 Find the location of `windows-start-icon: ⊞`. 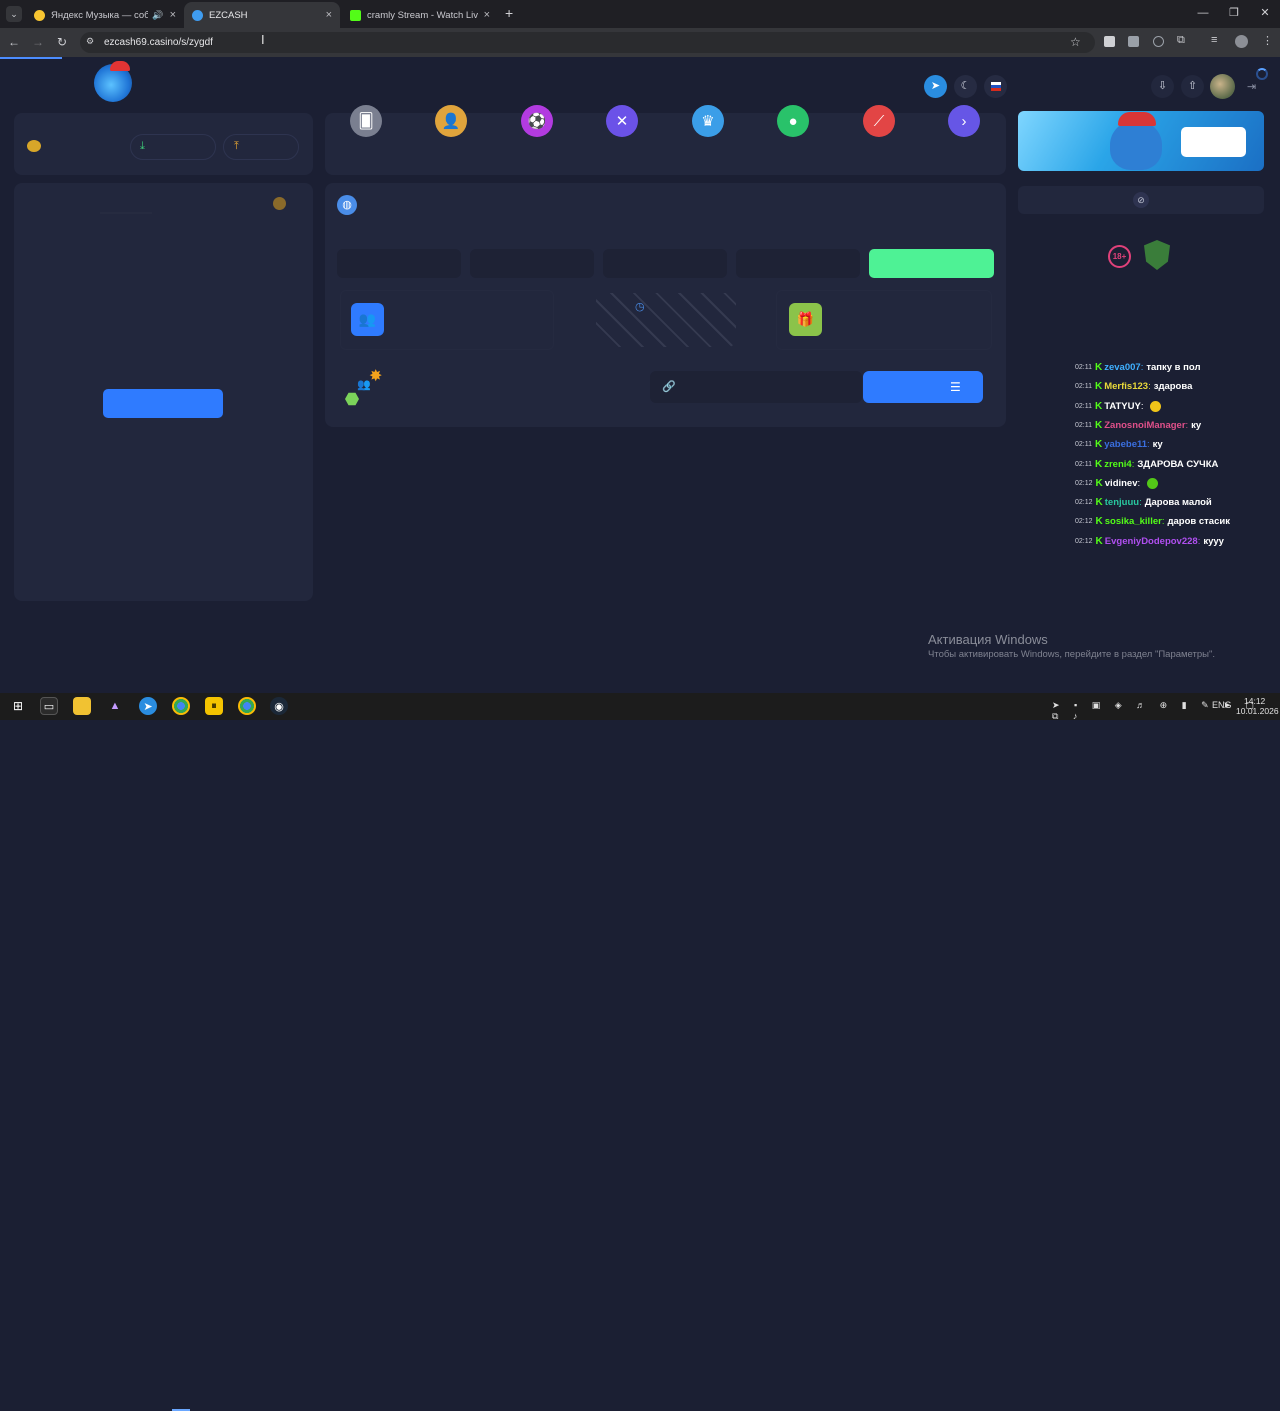

windows-start-icon: ⊞ is located at coordinates (18, 706).